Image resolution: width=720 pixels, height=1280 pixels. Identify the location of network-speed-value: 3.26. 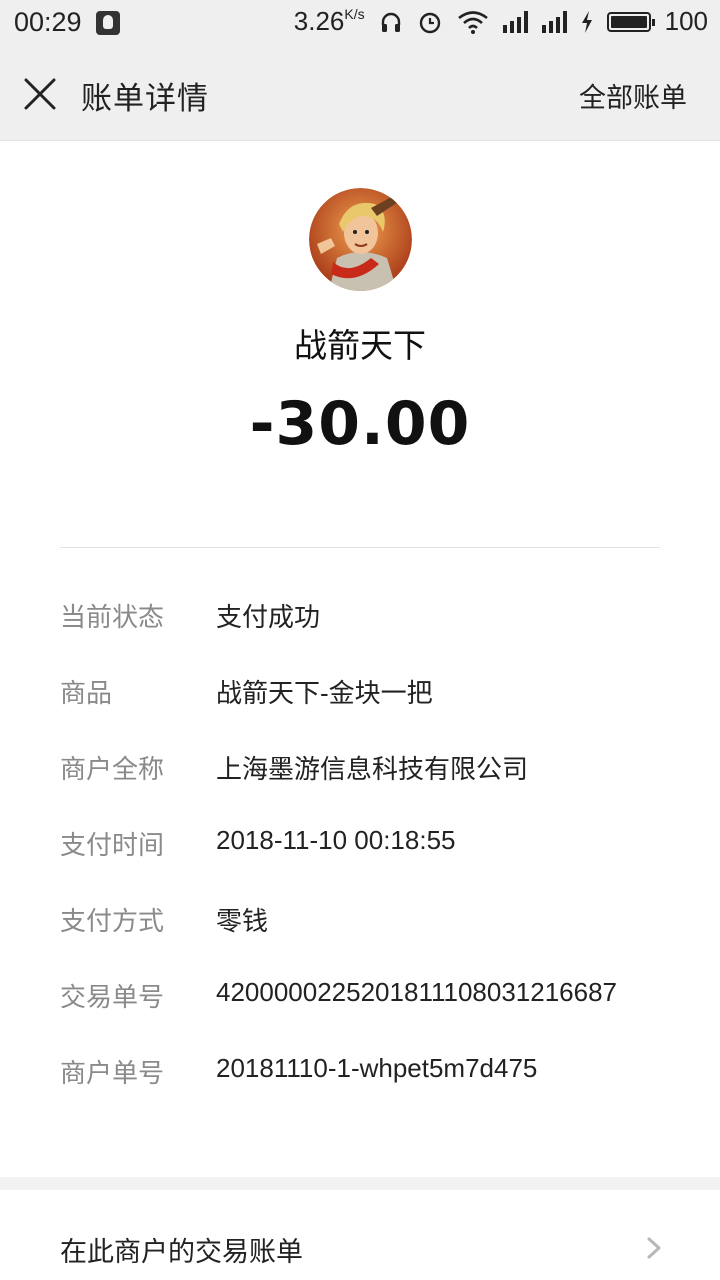
(319, 21).